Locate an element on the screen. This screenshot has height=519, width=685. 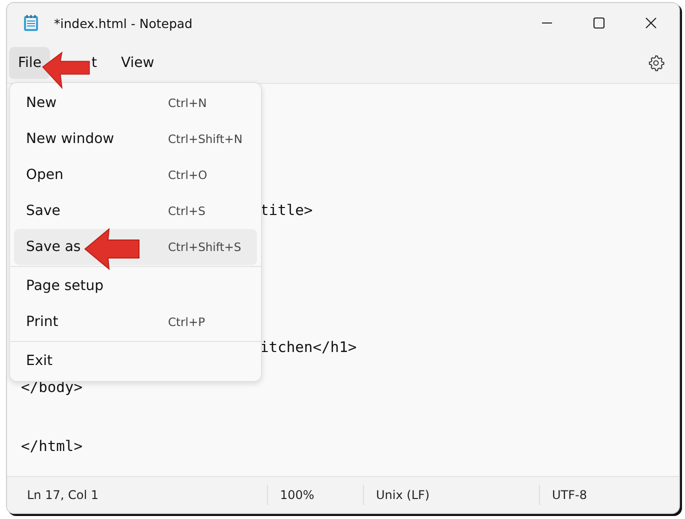
menu-item: Print Ctrl+P is located at coordinates (135, 322).